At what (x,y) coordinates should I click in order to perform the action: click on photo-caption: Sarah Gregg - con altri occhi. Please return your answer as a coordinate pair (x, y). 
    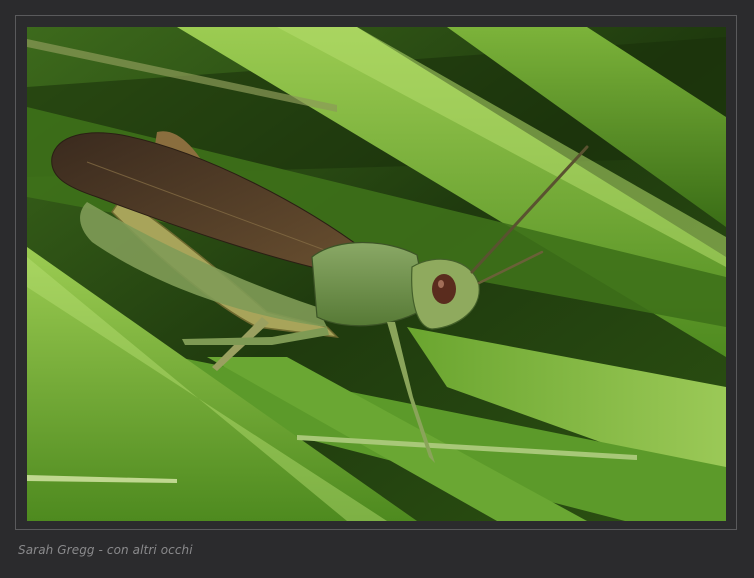
    Looking at the image, I should click on (105, 550).